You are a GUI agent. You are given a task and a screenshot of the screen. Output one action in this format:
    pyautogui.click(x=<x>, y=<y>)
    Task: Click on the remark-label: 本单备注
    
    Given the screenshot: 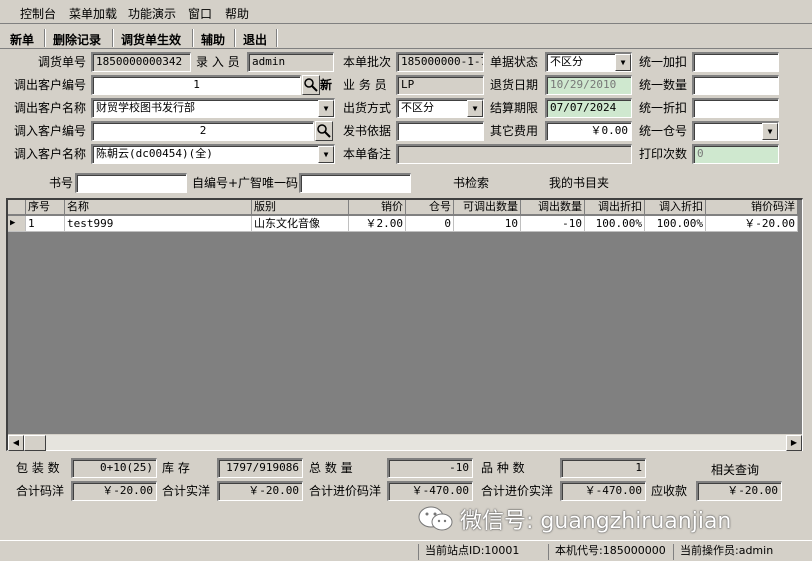 What is the action you would take?
    pyautogui.click(x=367, y=154)
    